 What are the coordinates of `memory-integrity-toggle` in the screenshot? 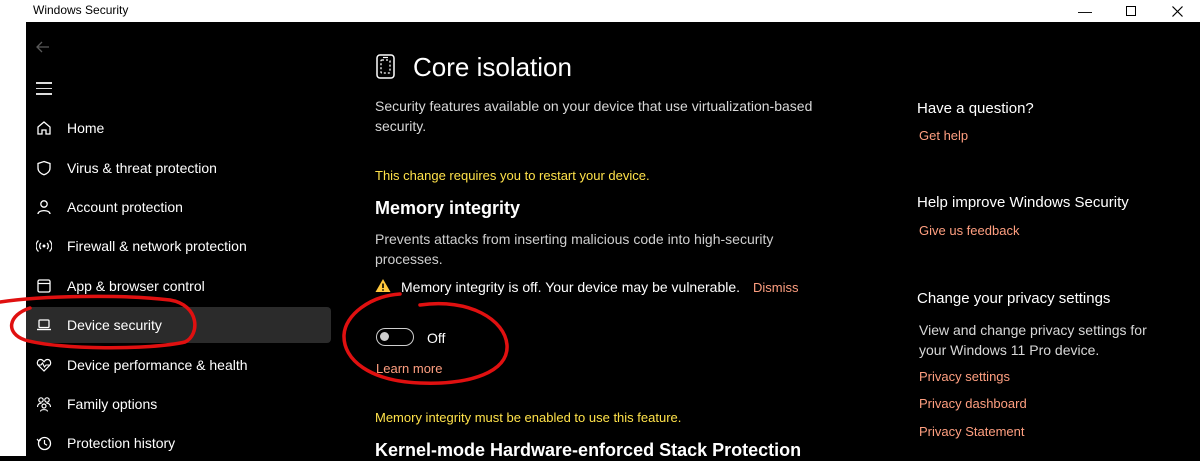 It's located at (395, 337).